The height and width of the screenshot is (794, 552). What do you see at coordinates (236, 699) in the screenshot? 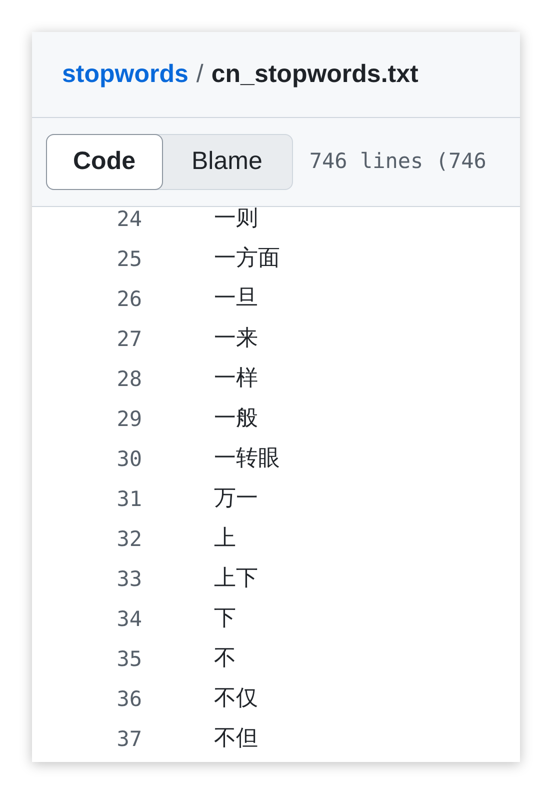
I see `code-line: 不仅` at bounding box center [236, 699].